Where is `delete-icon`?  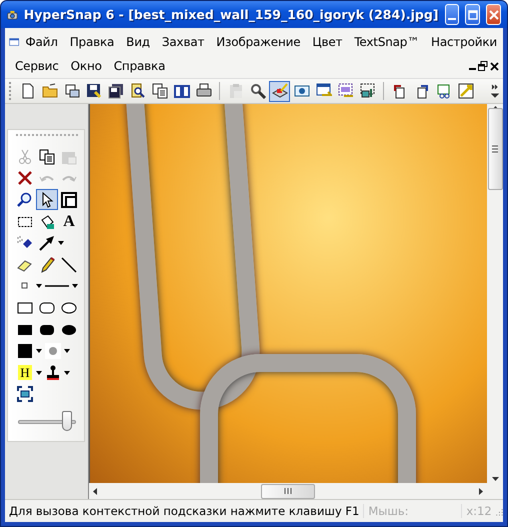 delete-icon is located at coordinates (25, 178).